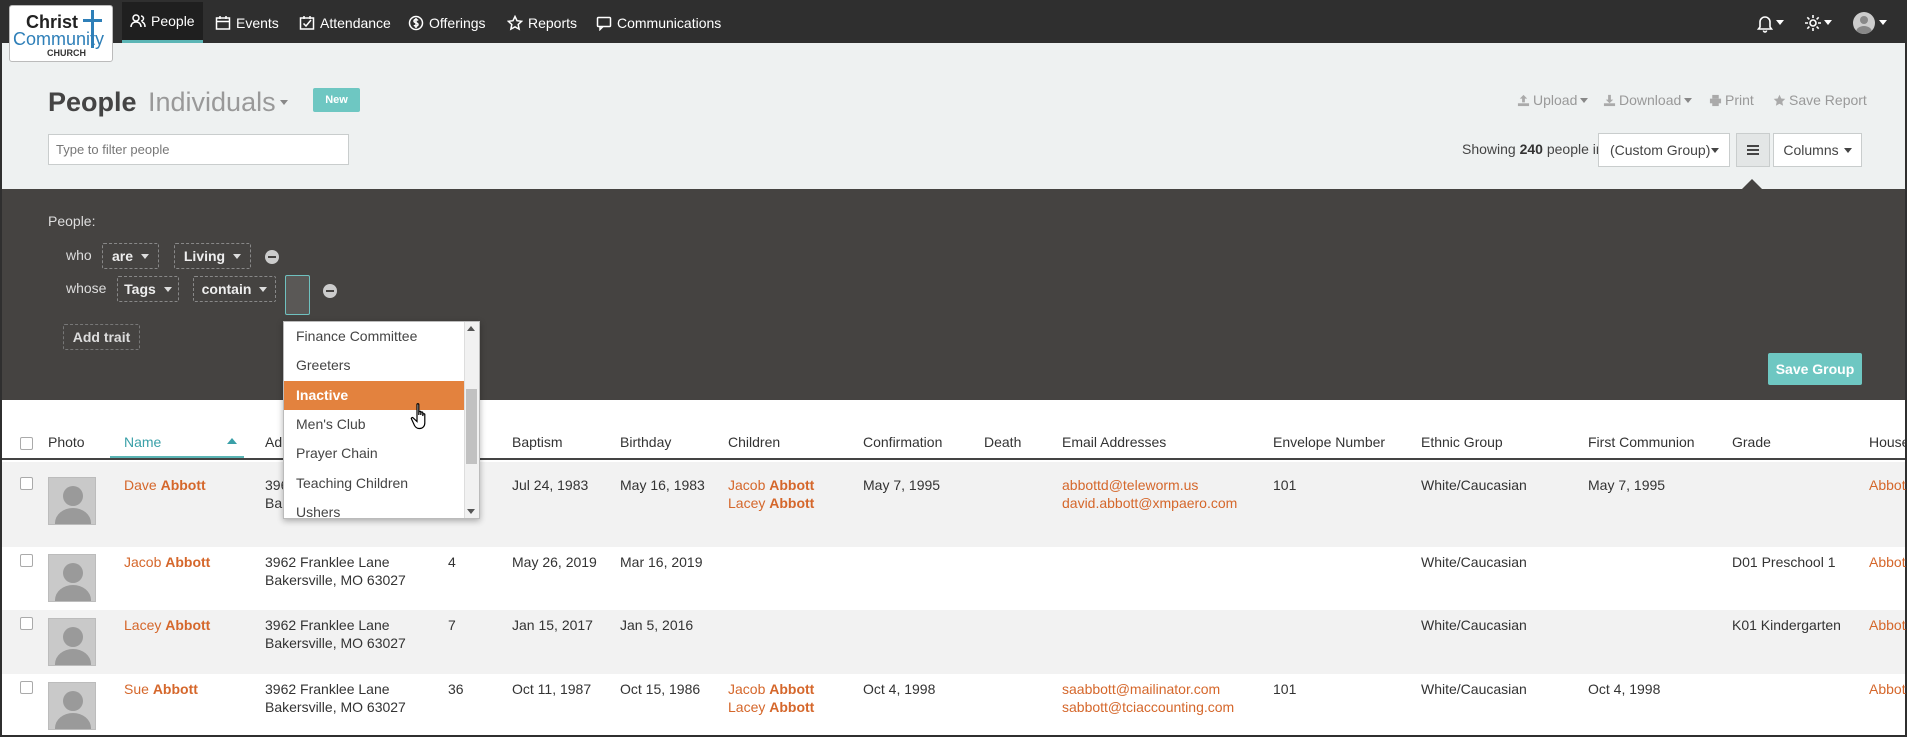 The height and width of the screenshot is (737, 1907). Describe the element at coordinates (330, 291) in the screenshot. I see `remove-trait-2-icon` at that location.